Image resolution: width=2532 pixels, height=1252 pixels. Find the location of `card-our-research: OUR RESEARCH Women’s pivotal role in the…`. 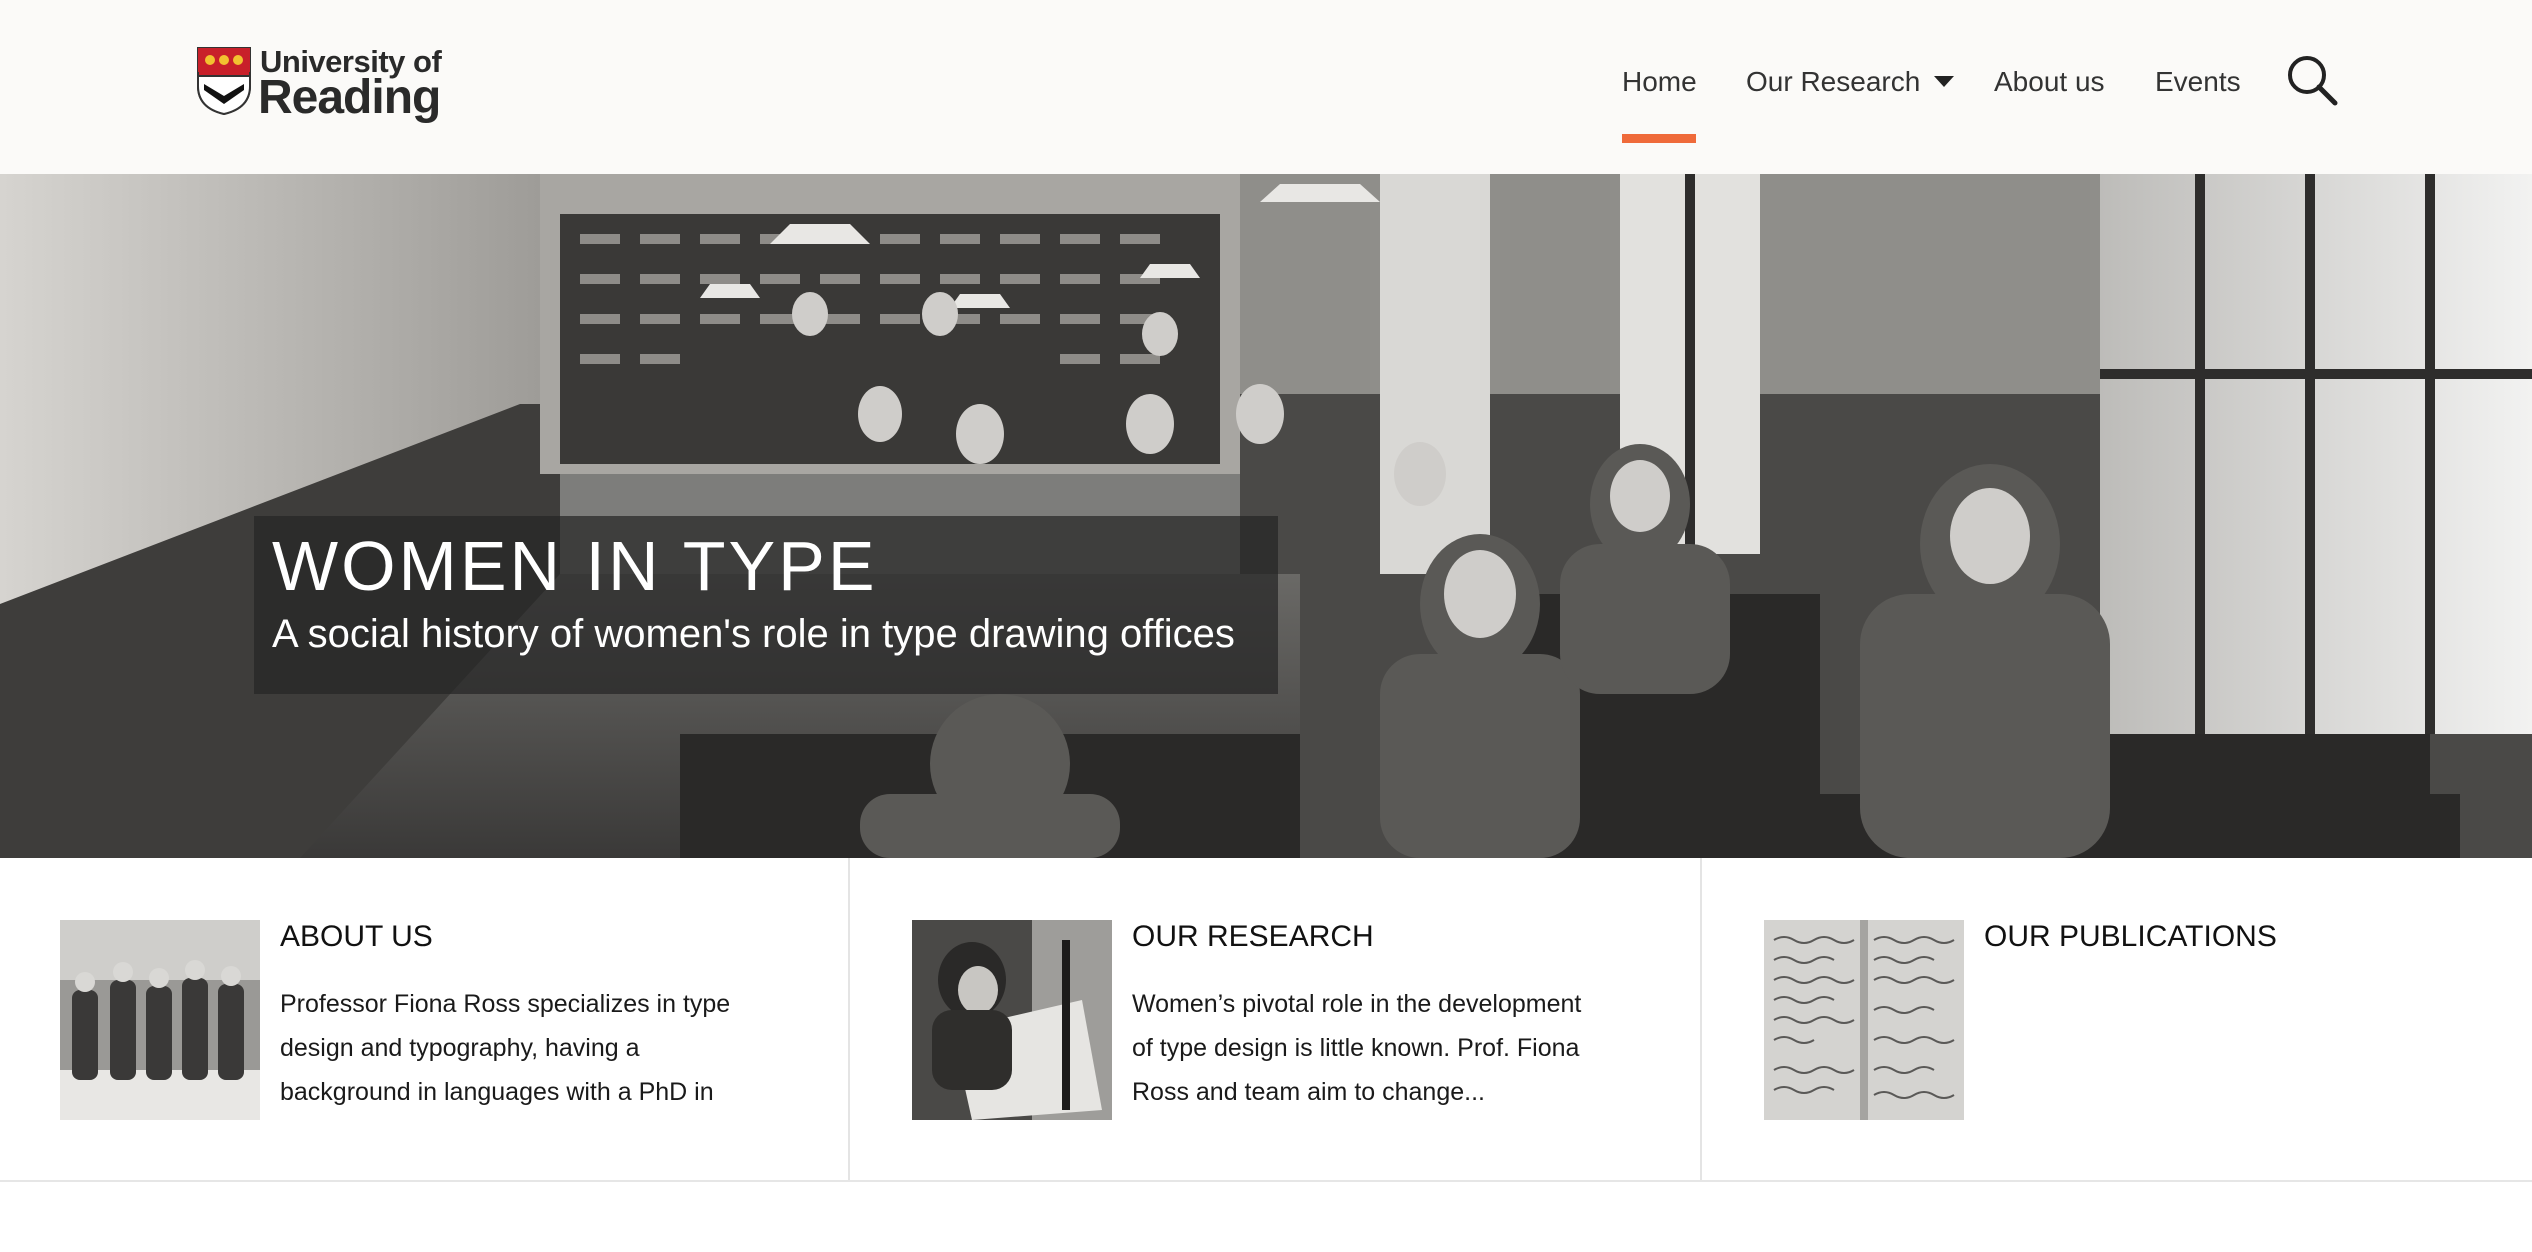

card-our-research: OUR RESEARCH Women’s pivotal role in the… is located at coordinates (1275, 1019).